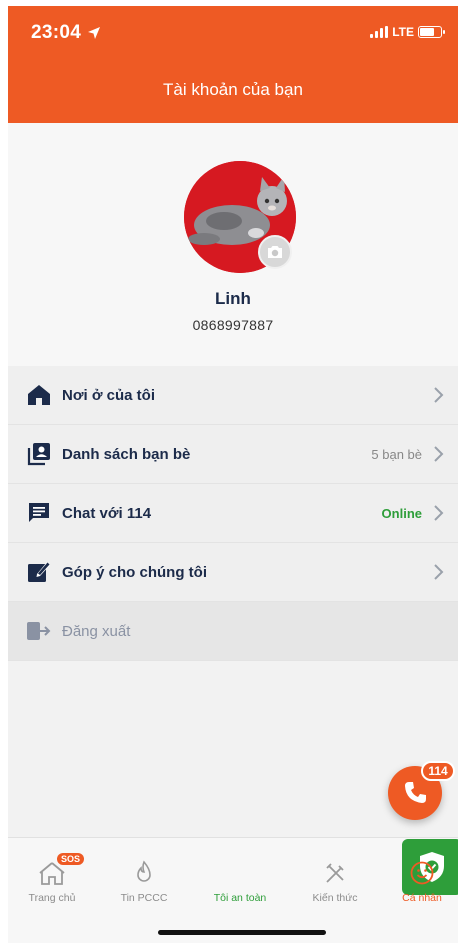  Describe the element at coordinates (233, 64) in the screenshot. I see `header: 23:04 LTE Tài khoản của bạn` at that location.